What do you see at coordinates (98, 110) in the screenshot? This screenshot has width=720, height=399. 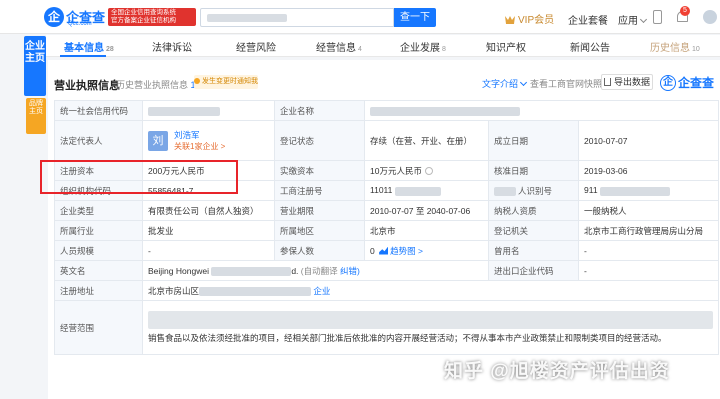 I see `credit-code-label: 统一社会信用代码` at bounding box center [98, 110].